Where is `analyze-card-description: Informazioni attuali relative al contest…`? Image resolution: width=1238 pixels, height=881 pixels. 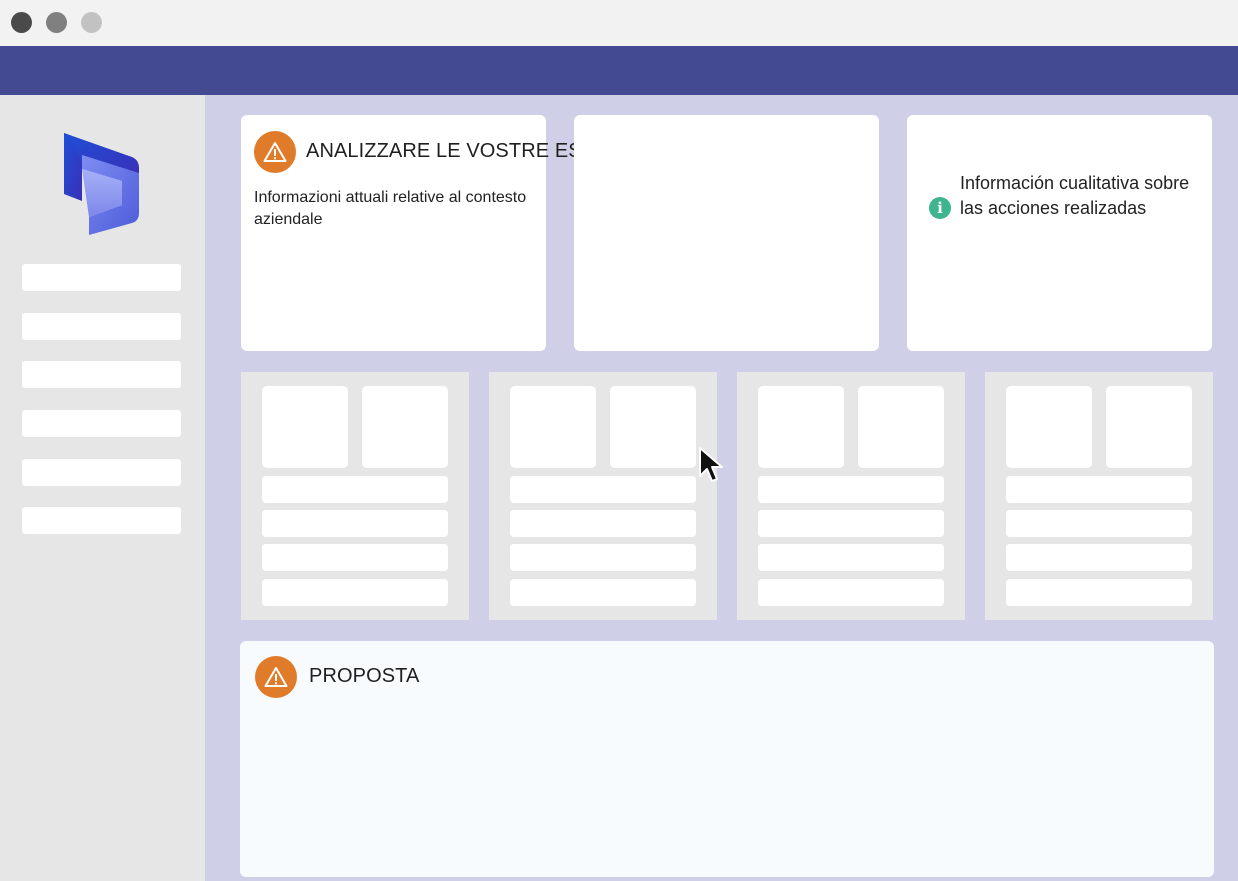 analyze-card-description: Informazioni attuali relative al contest… is located at coordinates (390, 208).